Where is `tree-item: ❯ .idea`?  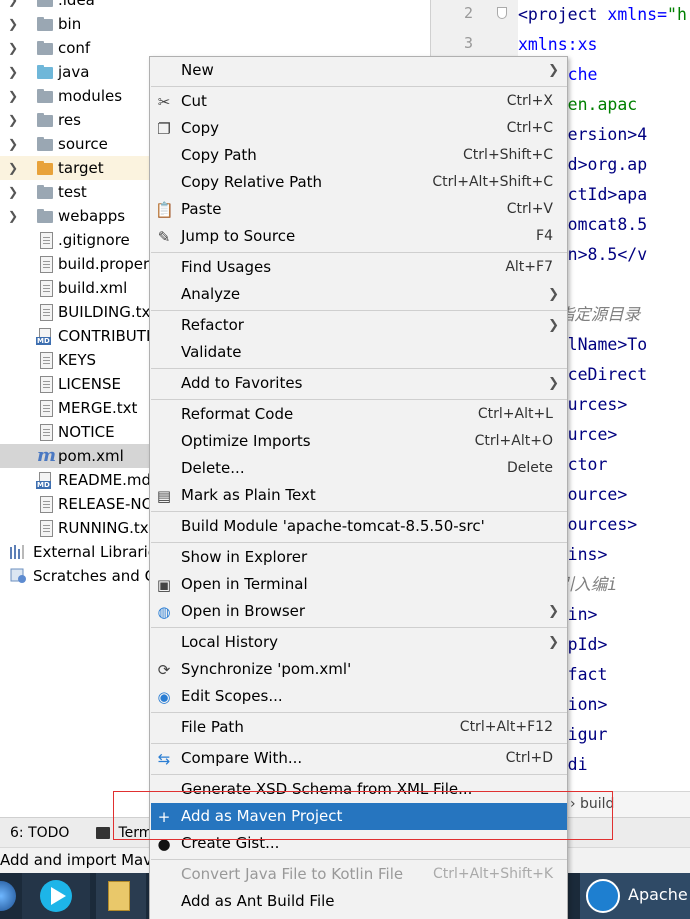 tree-item: ❯ .idea is located at coordinates (215, 6).